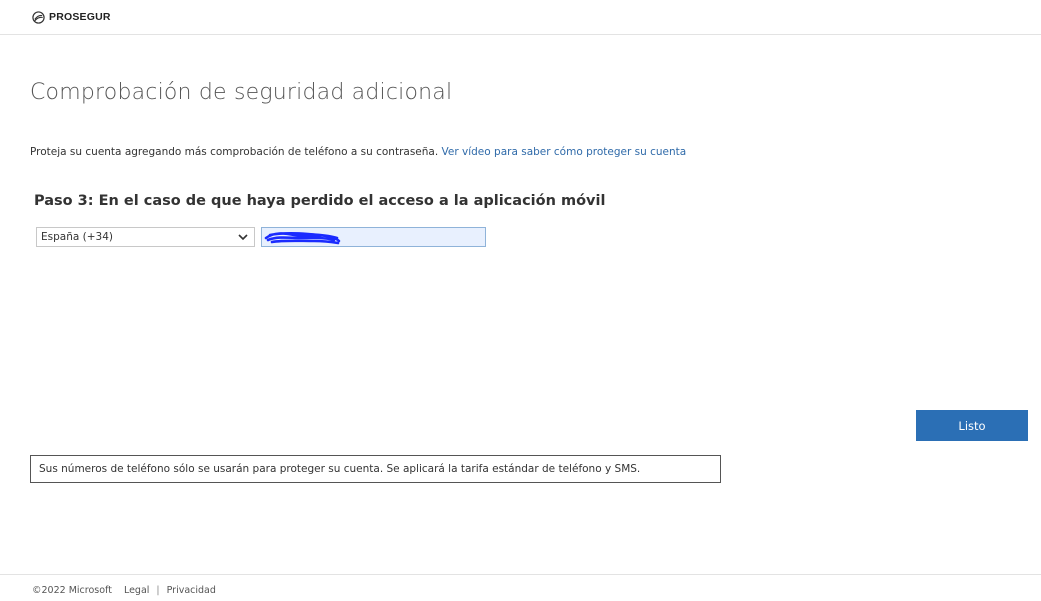 This screenshot has height=601, width=1041. Describe the element at coordinates (136, 590) in the screenshot. I see `legal-link: Legal` at that location.